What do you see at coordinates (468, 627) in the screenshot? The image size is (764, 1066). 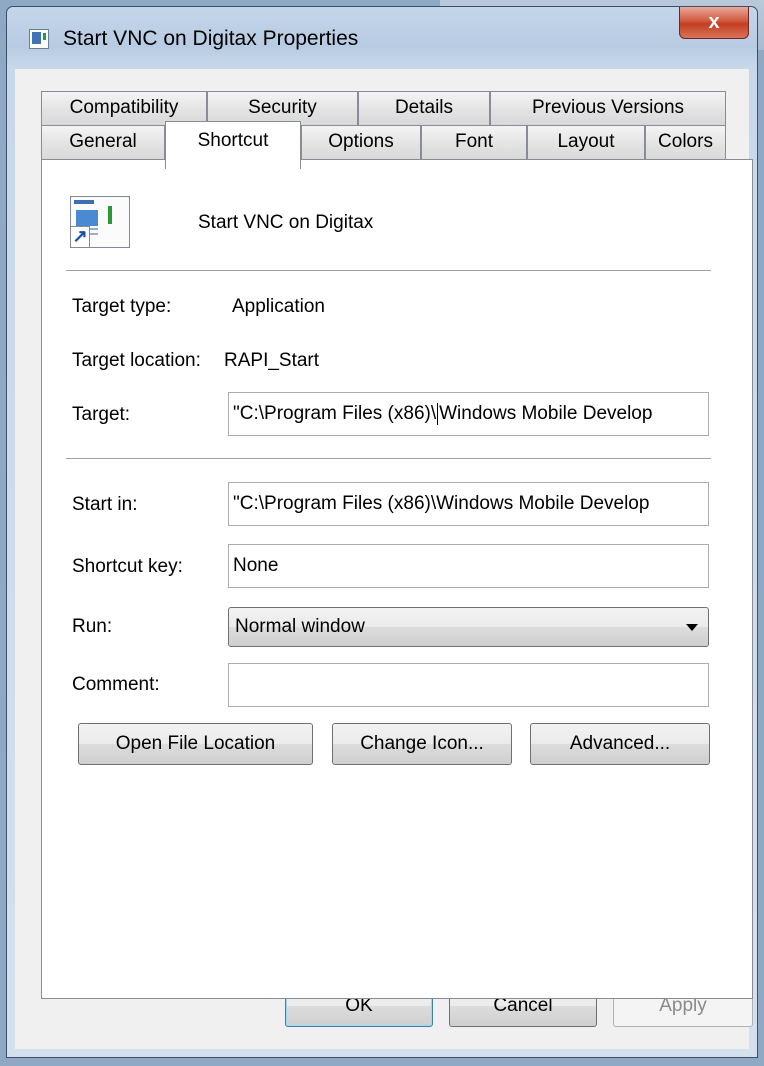 I see `run-dropdown: Normal window` at bounding box center [468, 627].